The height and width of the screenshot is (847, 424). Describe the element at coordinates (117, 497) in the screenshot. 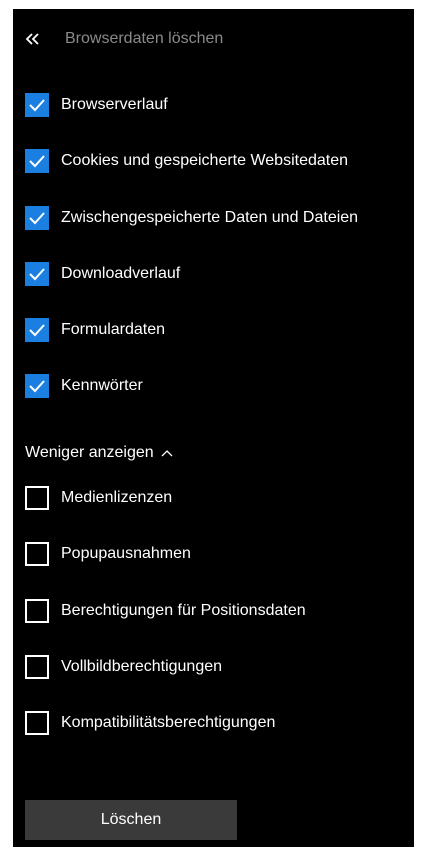

I see `checkbox-label: Medienlizenzen` at that location.